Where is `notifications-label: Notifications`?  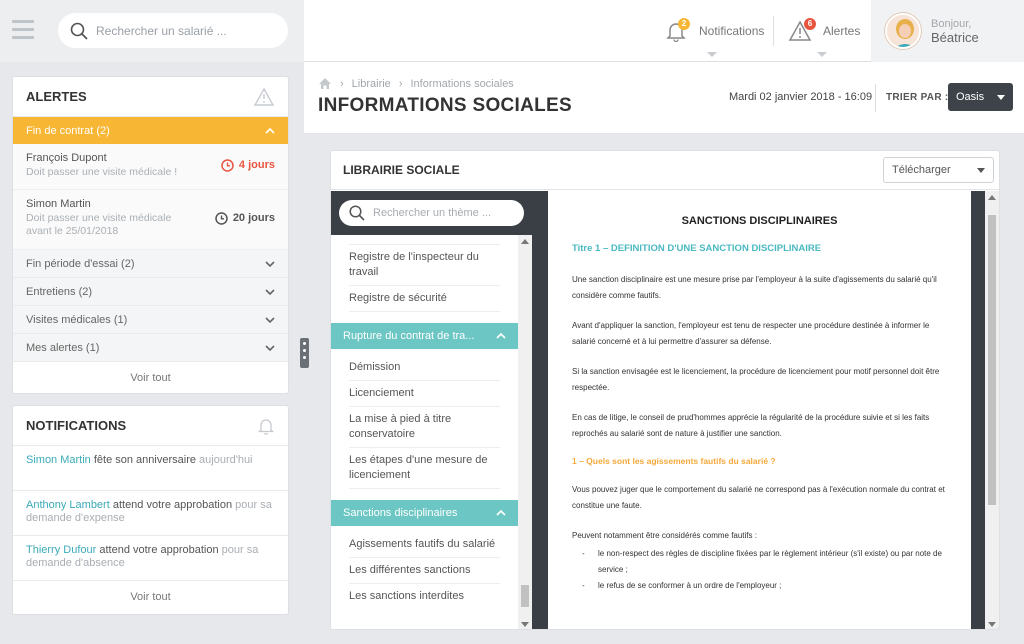
notifications-label: Notifications is located at coordinates (732, 31).